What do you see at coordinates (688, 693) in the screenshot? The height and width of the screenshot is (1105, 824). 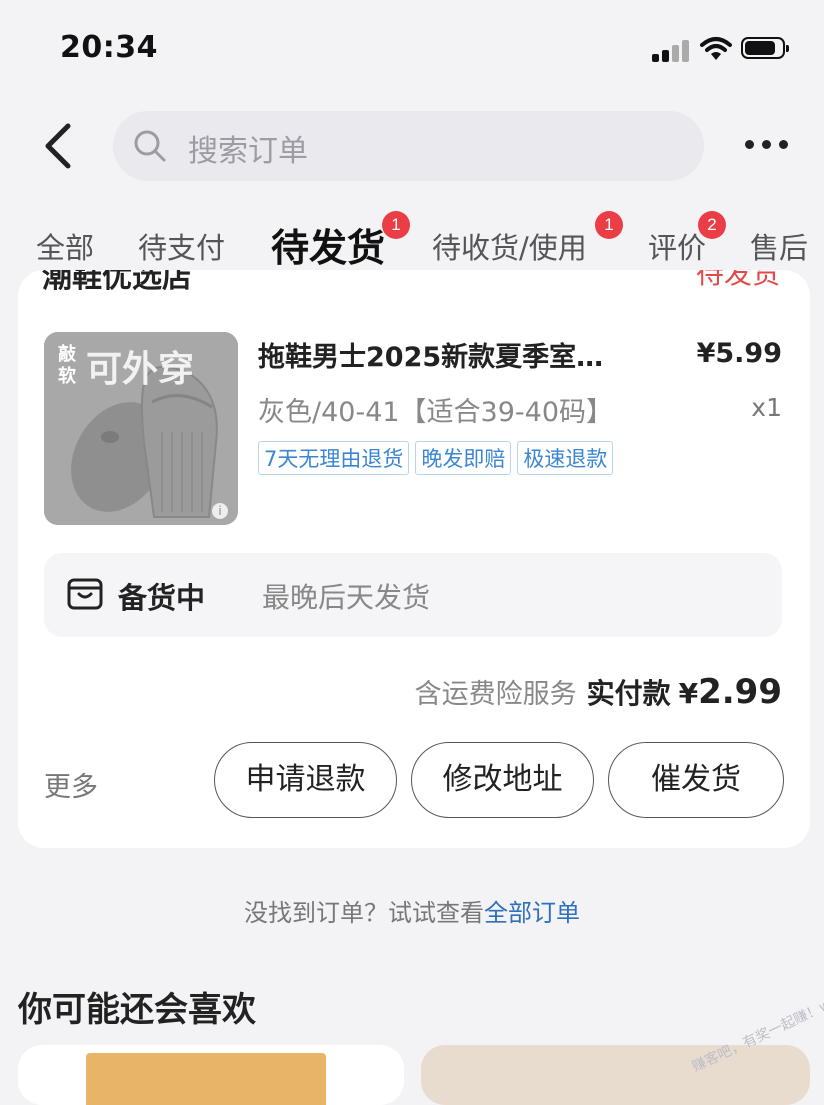 I see `currency-symbol: ¥` at bounding box center [688, 693].